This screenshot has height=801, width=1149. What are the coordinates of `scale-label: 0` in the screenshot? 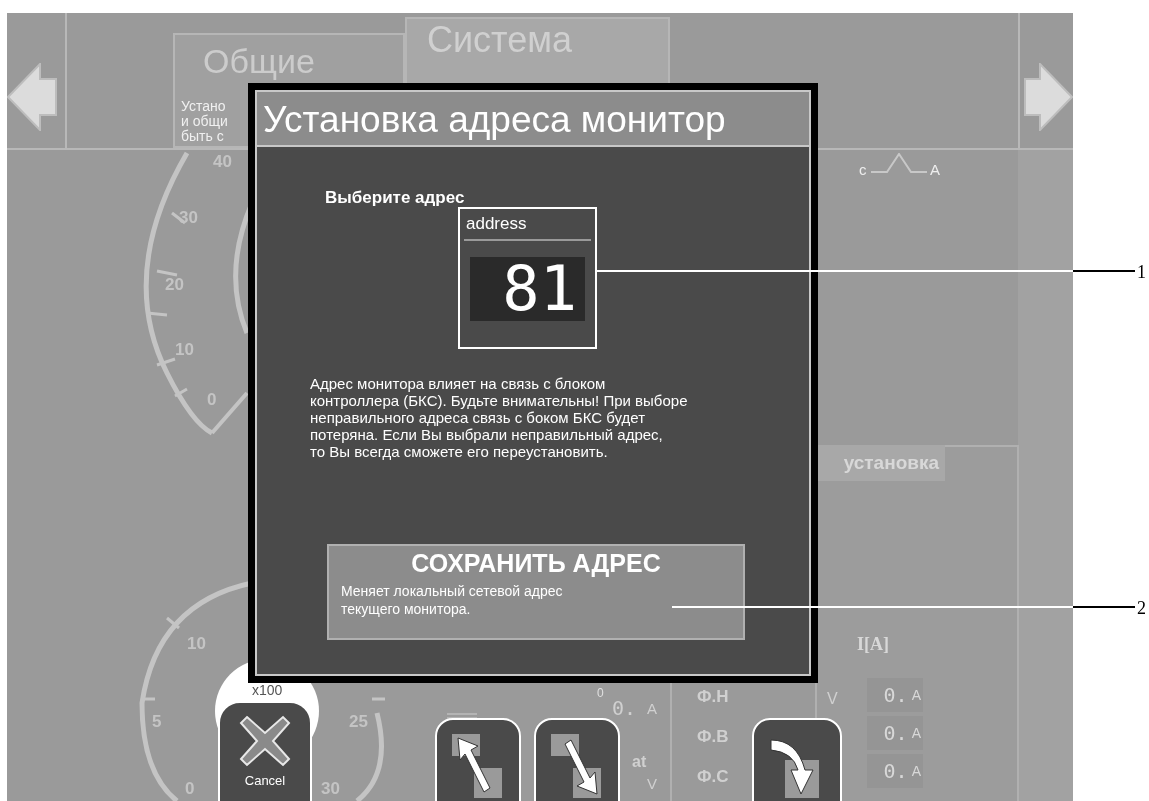 It's located at (600, 693).